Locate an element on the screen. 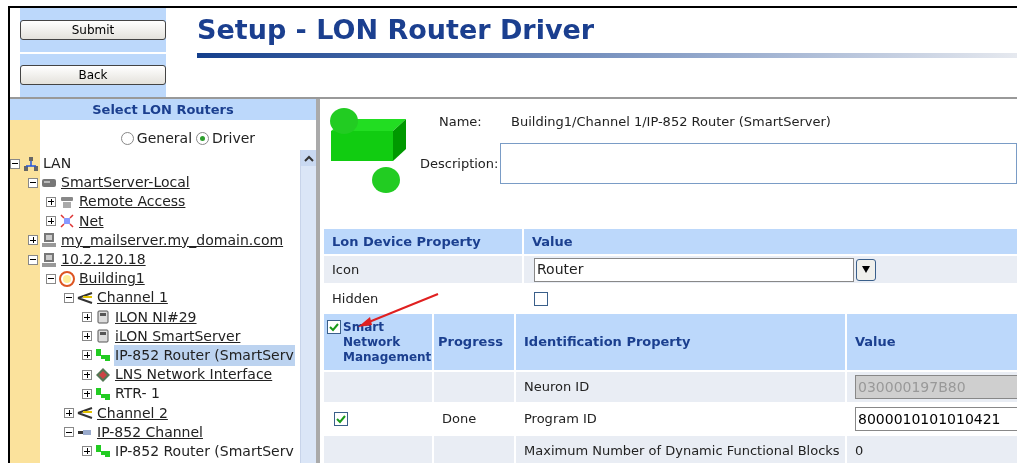 This screenshot has height=463, width=1017. tree-link: my_mailserver.my_domain.com is located at coordinates (172, 240).